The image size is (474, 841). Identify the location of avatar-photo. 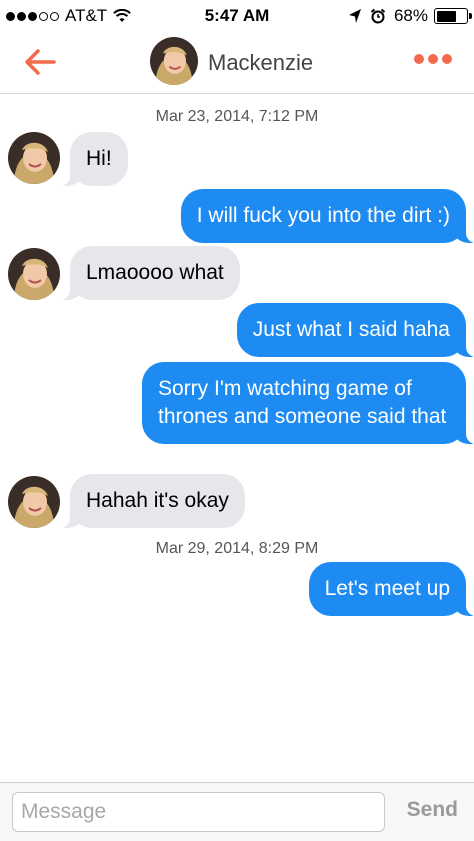
(174, 61).